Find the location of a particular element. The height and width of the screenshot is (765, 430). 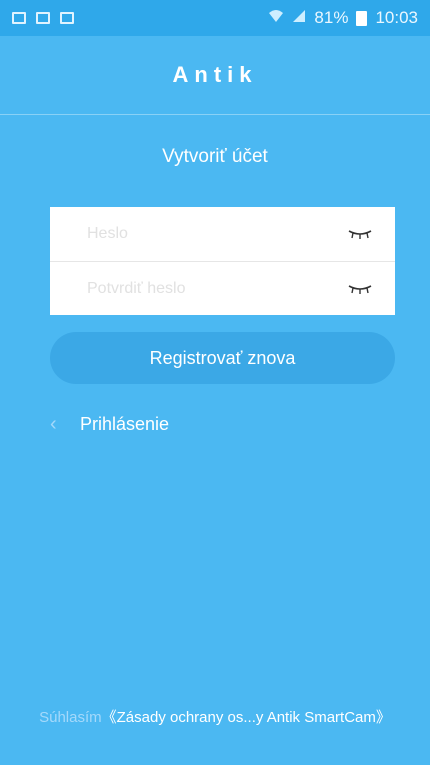

chevron-left-icon: ‹ is located at coordinates (53, 424).